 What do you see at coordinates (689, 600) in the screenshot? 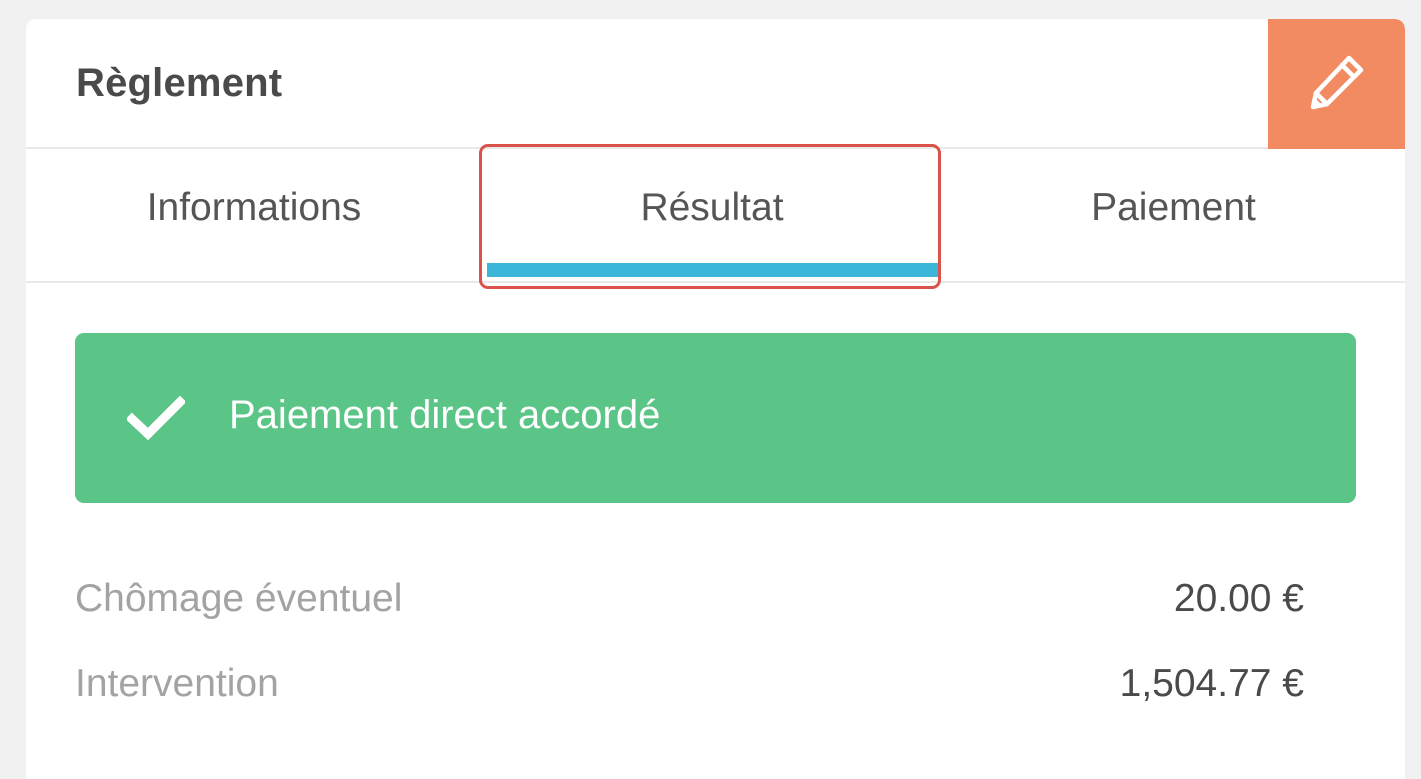
I see `detail-row-chomage: Chômage éventuel 20.00 €` at bounding box center [689, 600].